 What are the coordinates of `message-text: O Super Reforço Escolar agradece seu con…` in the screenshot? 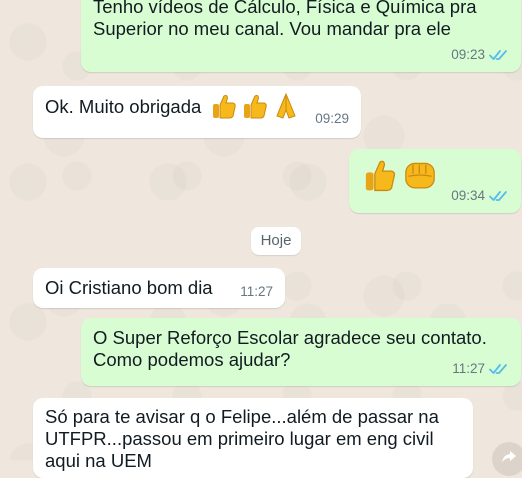 It's located at (290, 348).